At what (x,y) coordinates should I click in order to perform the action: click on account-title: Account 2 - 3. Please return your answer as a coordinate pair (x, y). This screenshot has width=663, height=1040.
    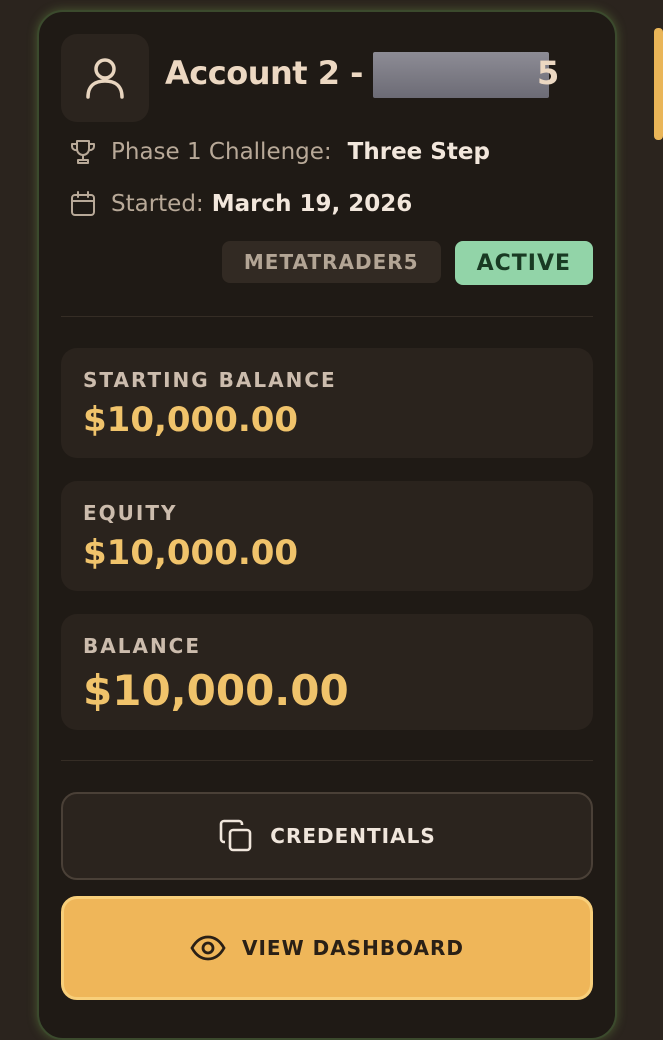
    Looking at the image, I should click on (280, 73).